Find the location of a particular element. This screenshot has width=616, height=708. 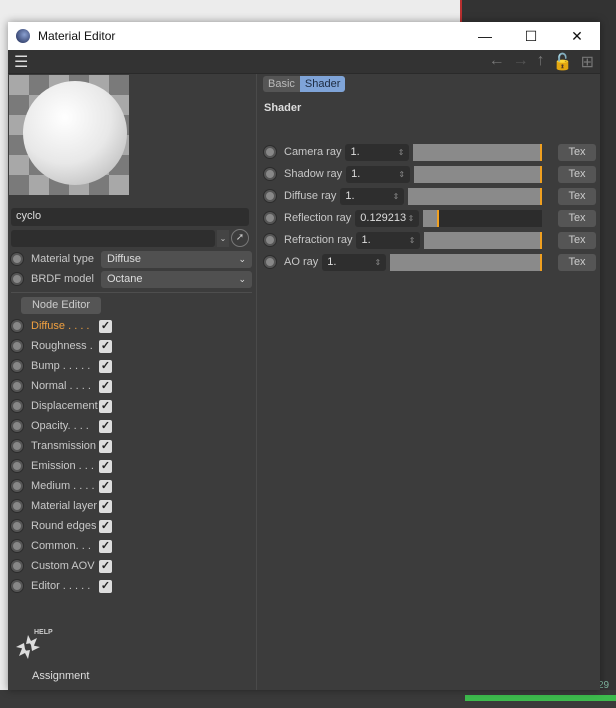

new-window-icon: ⊞ is located at coordinates (587, 62).